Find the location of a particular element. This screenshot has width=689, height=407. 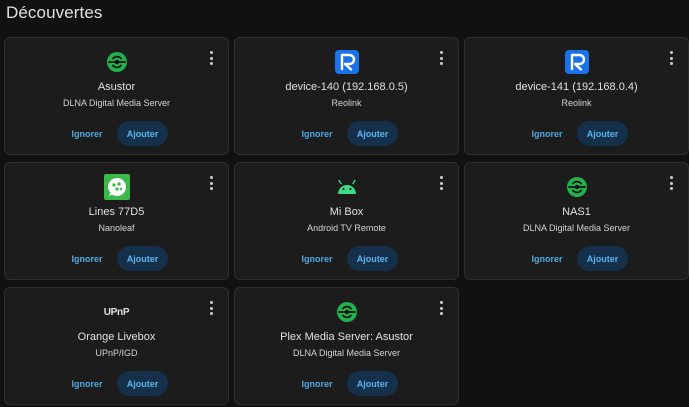

page-title: Découvertes is located at coordinates (54, 12).